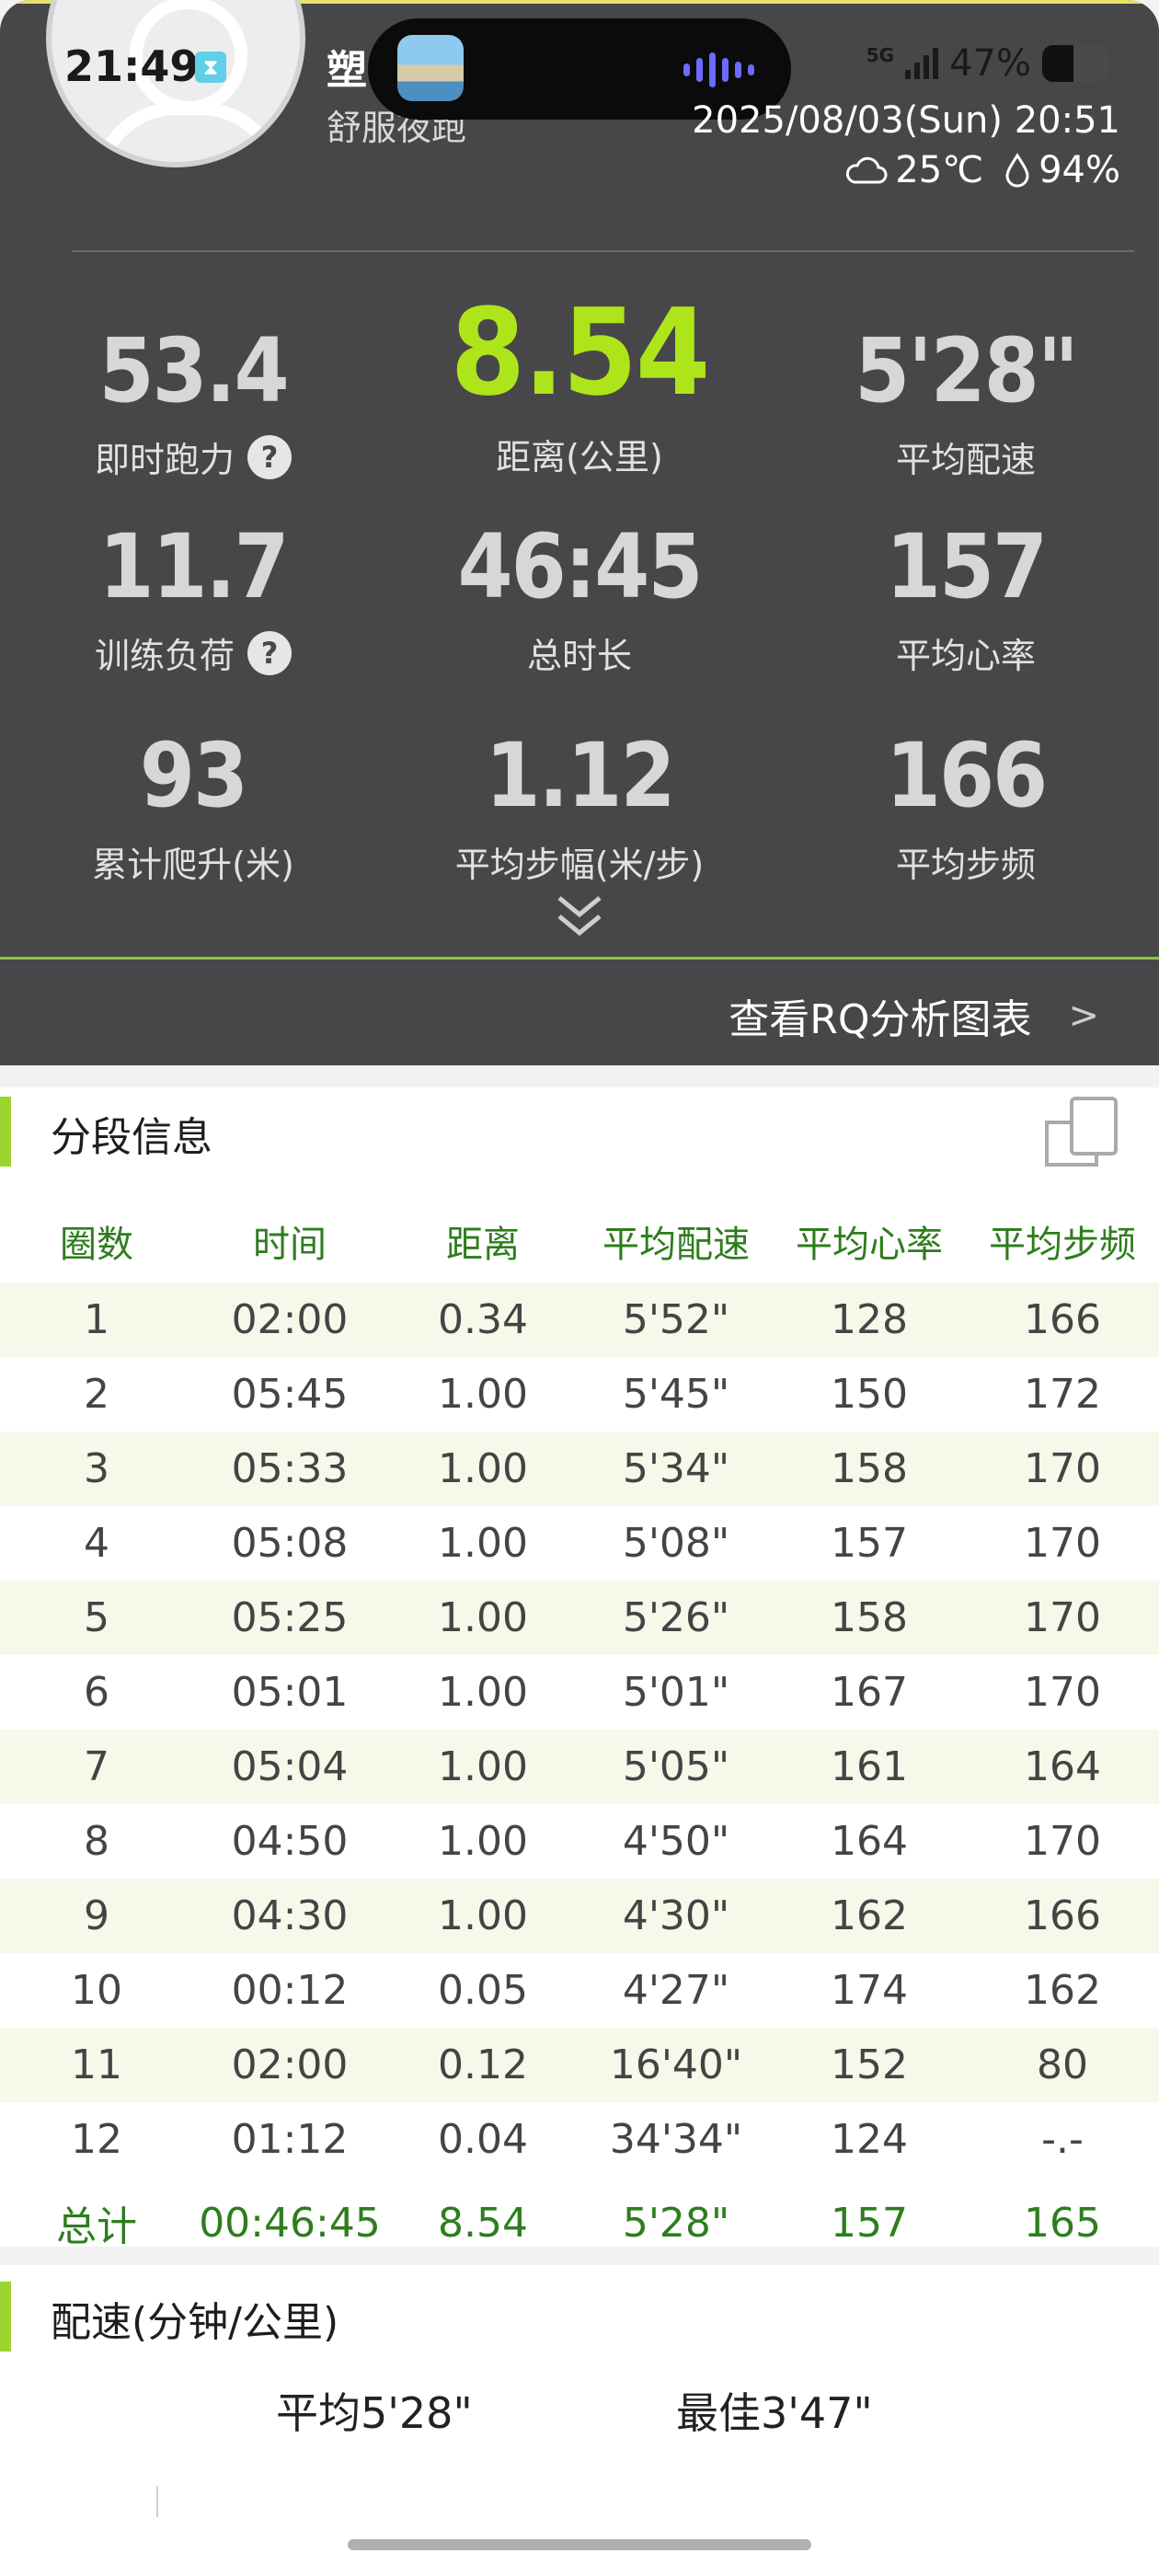 The height and width of the screenshot is (2576, 1159). What do you see at coordinates (96, 1543) in the screenshot?
I see `table-cell: 4` at bounding box center [96, 1543].